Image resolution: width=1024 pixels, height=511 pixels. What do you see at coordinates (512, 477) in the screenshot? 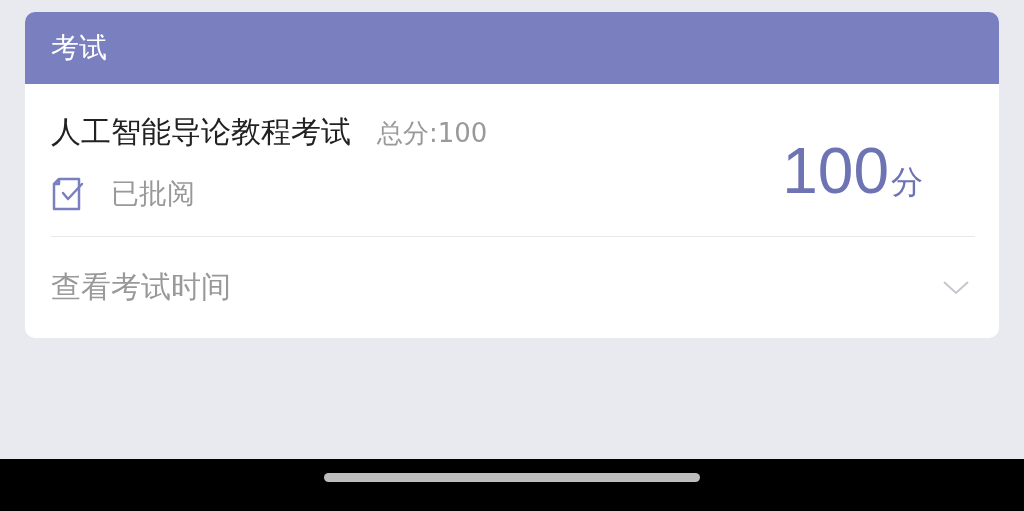
I see `home-indicator` at bounding box center [512, 477].